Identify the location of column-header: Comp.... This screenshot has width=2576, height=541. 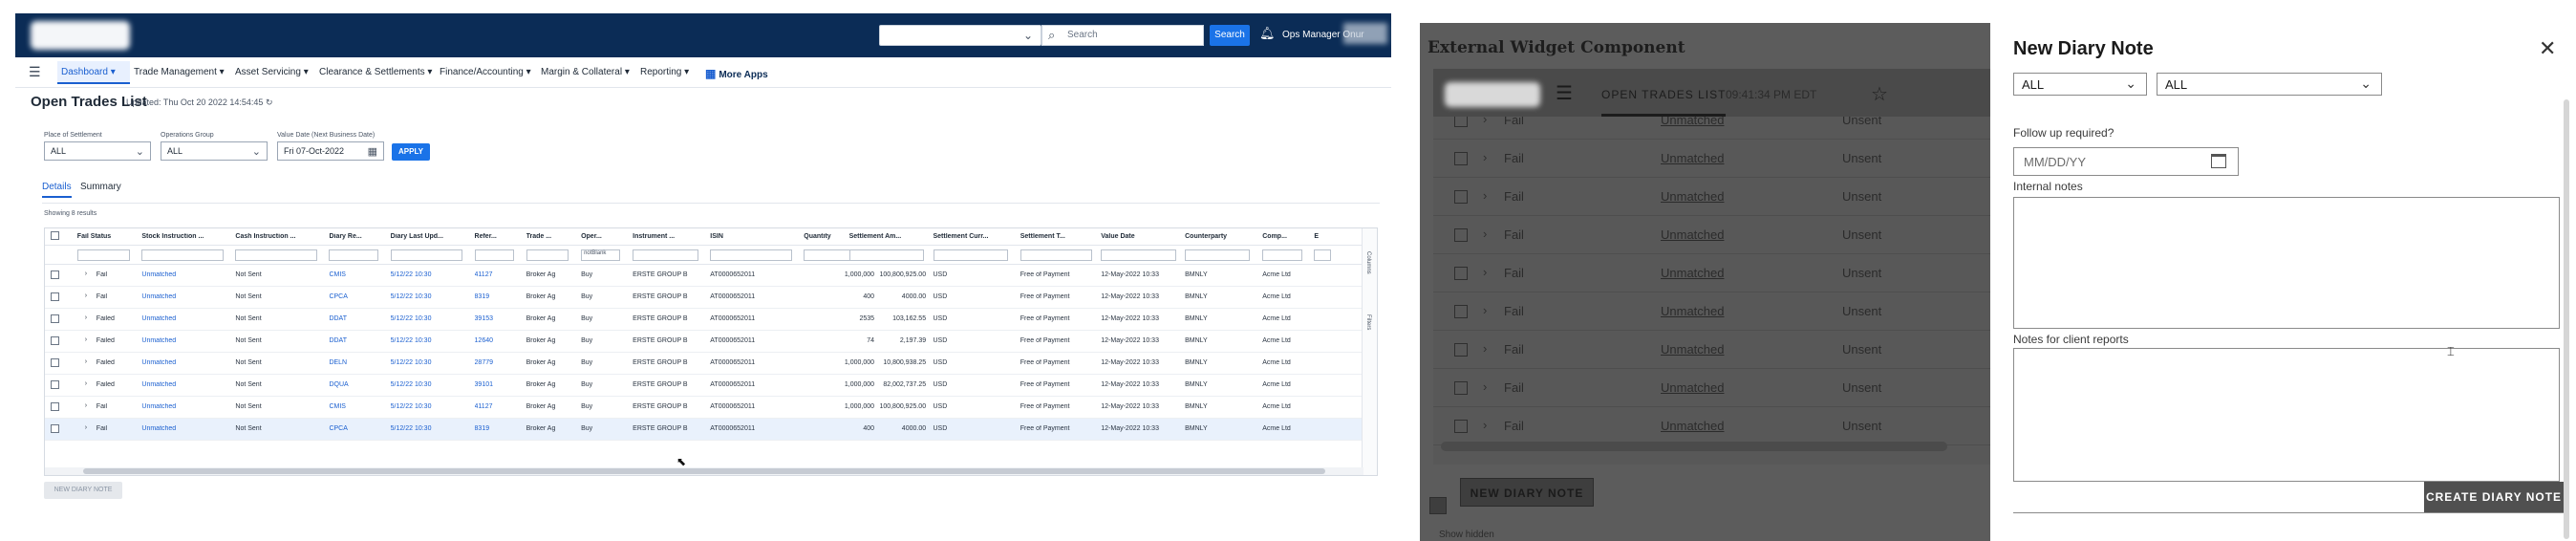
(1284, 236).